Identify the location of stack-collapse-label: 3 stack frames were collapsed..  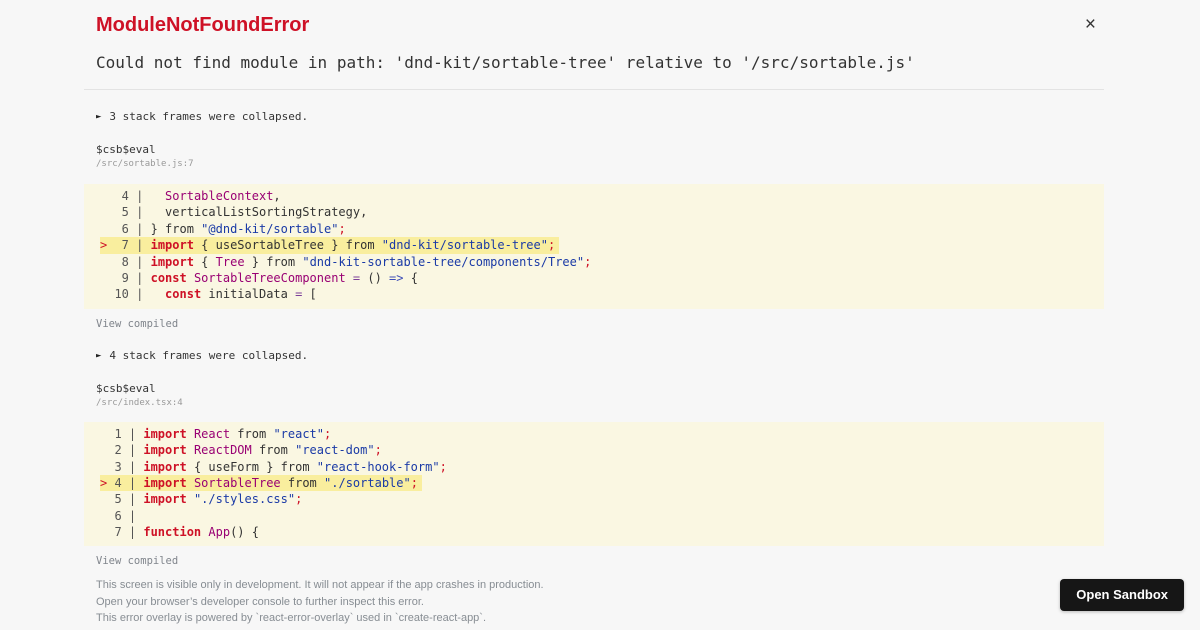
(209, 116).